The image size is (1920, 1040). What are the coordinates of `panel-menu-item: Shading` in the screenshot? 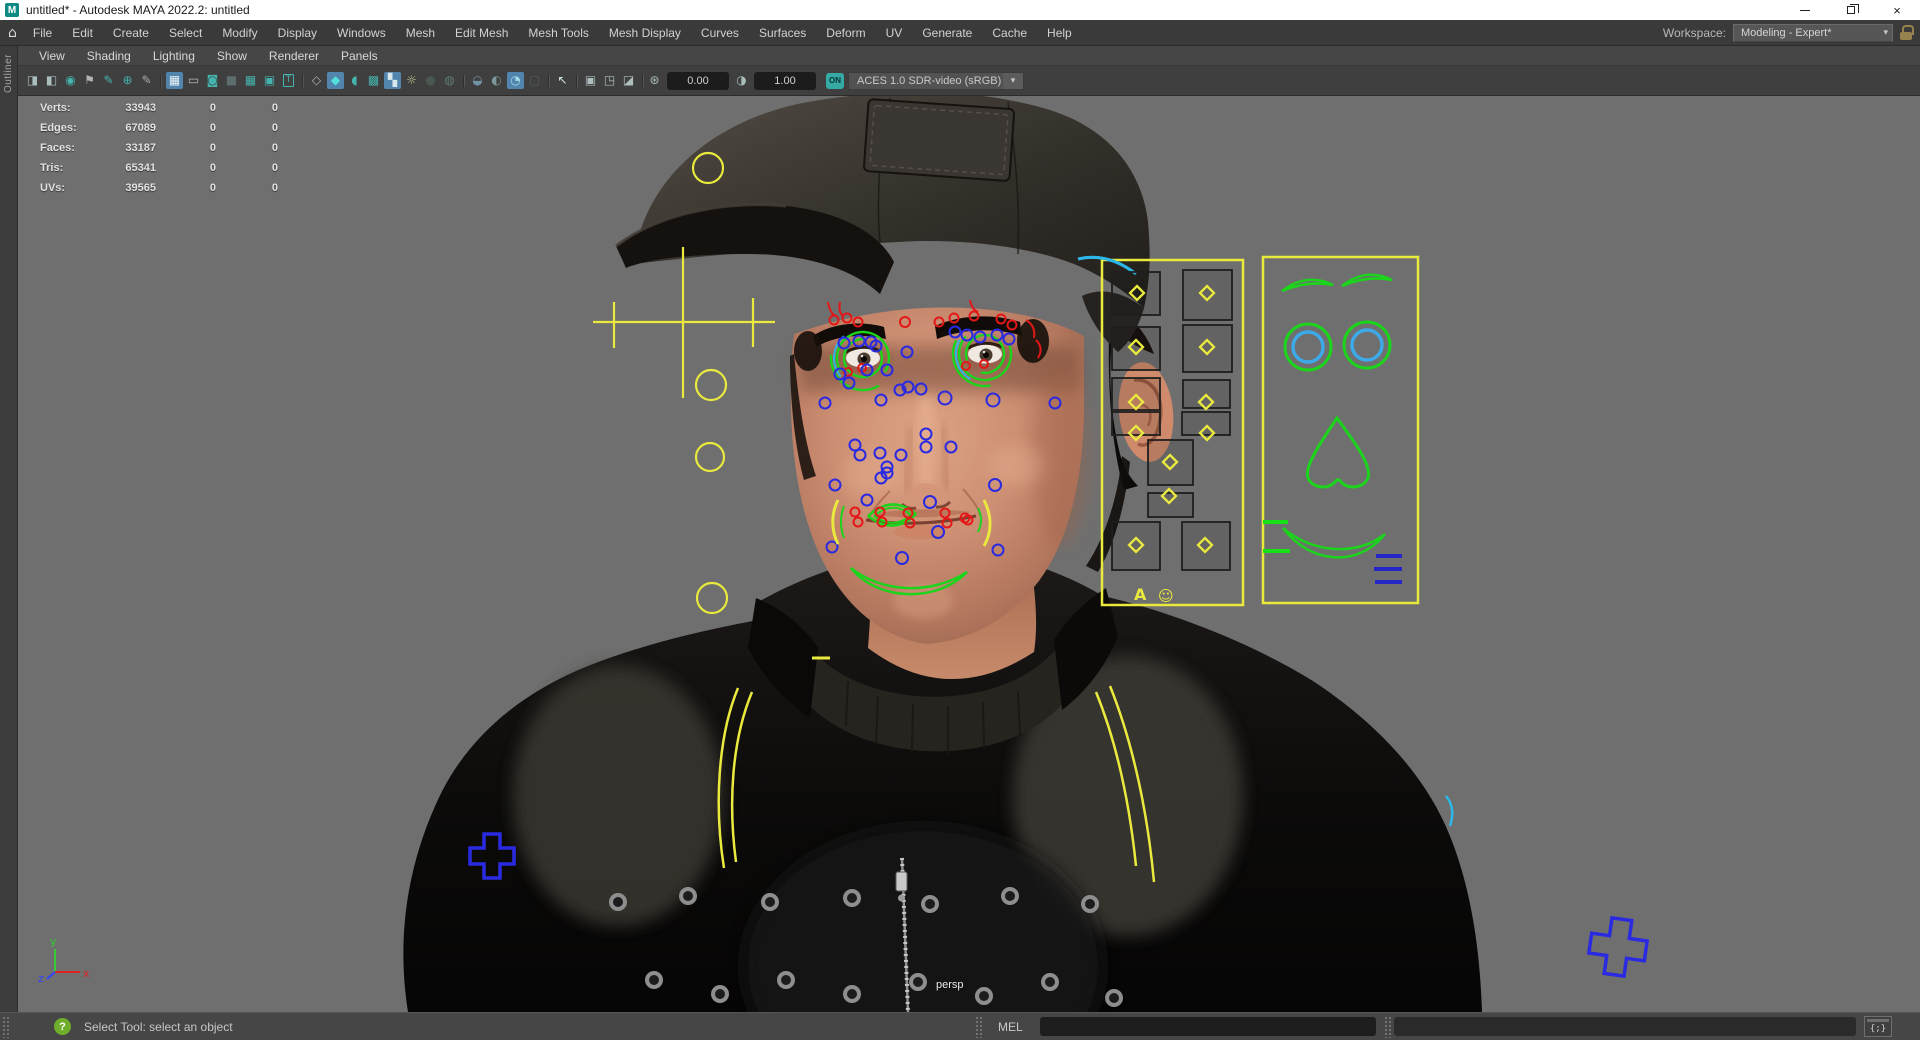 It's located at (109, 56).